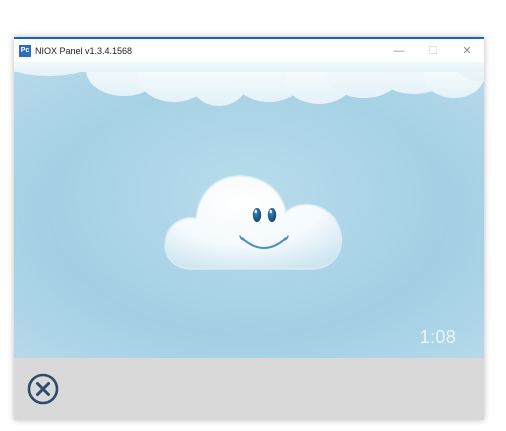 This screenshot has width=506, height=431. Describe the element at coordinates (25, 50) in the screenshot. I see `app-icon: Pc` at that location.